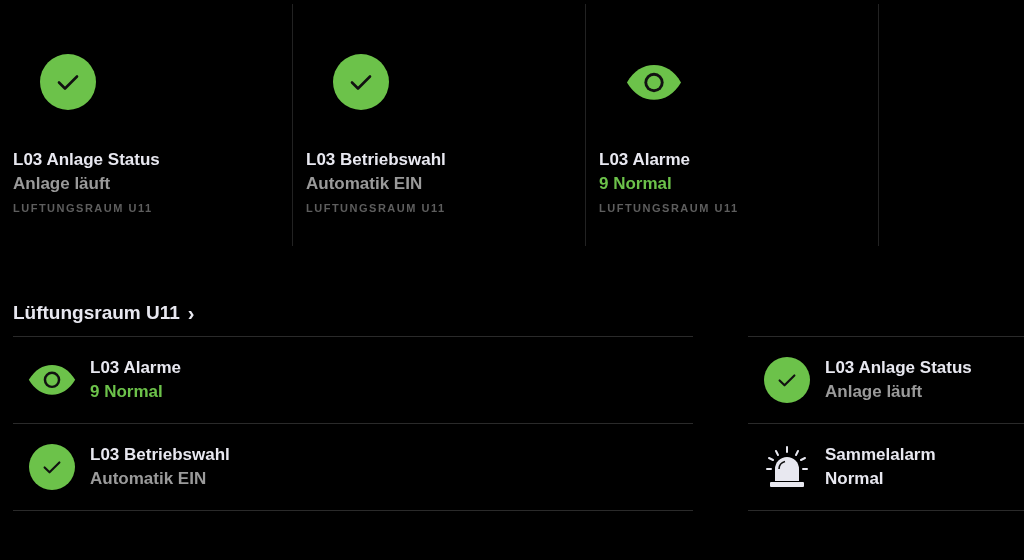  I want to click on item-title: Sammelalarm, so click(880, 455).